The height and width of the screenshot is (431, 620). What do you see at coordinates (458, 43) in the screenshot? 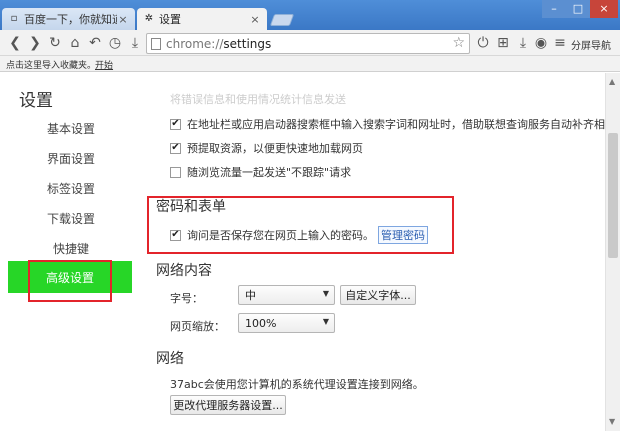
I see `star-icon: ☆` at bounding box center [458, 43].